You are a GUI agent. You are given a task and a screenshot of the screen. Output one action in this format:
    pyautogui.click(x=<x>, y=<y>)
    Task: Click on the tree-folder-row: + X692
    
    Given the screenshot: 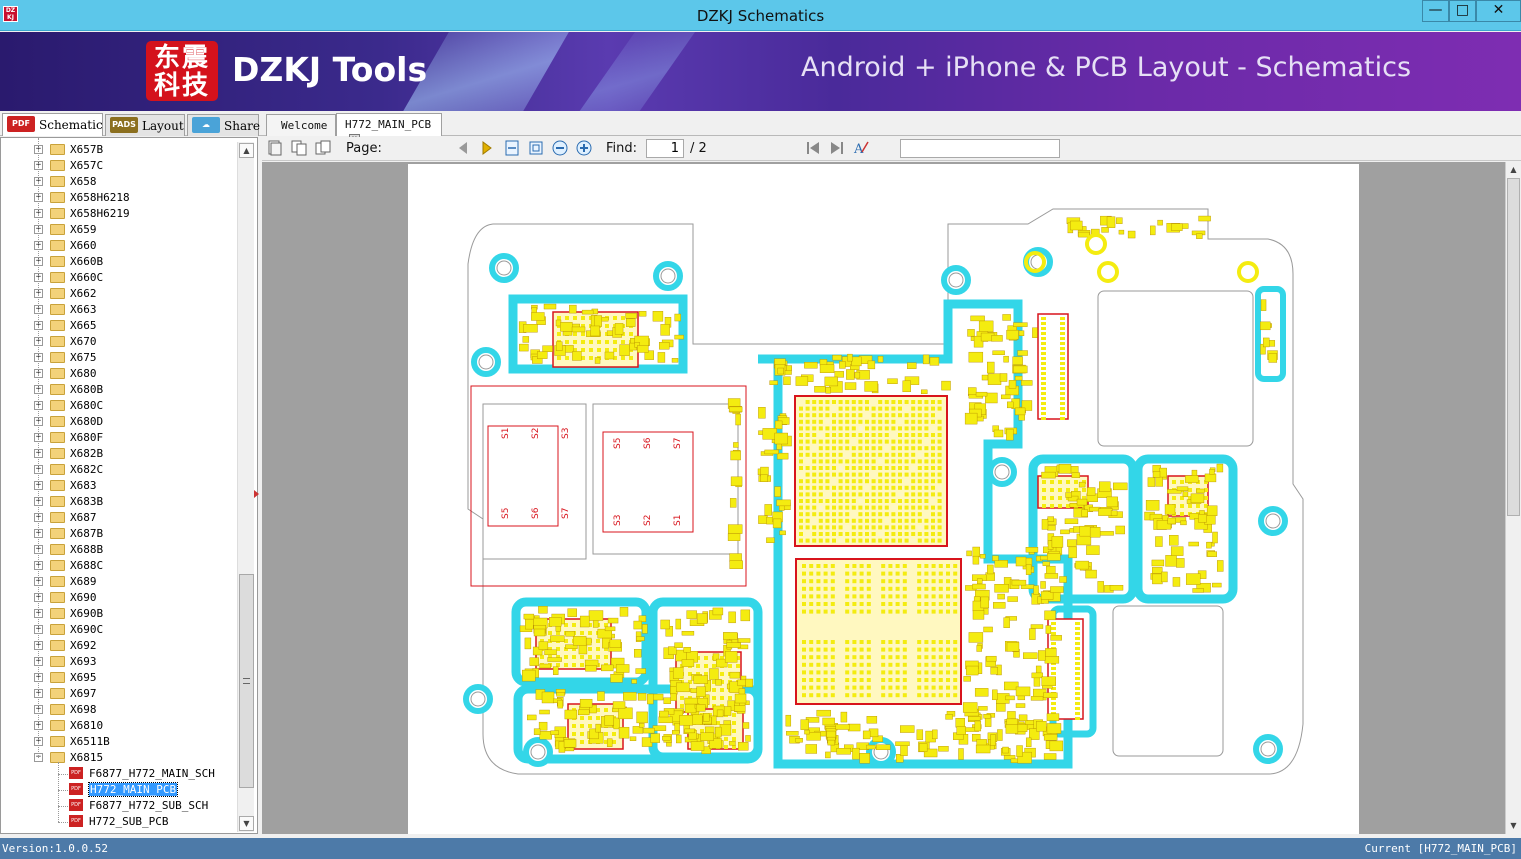 What is the action you would take?
    pyautogui.click(x=118, y=646)
    